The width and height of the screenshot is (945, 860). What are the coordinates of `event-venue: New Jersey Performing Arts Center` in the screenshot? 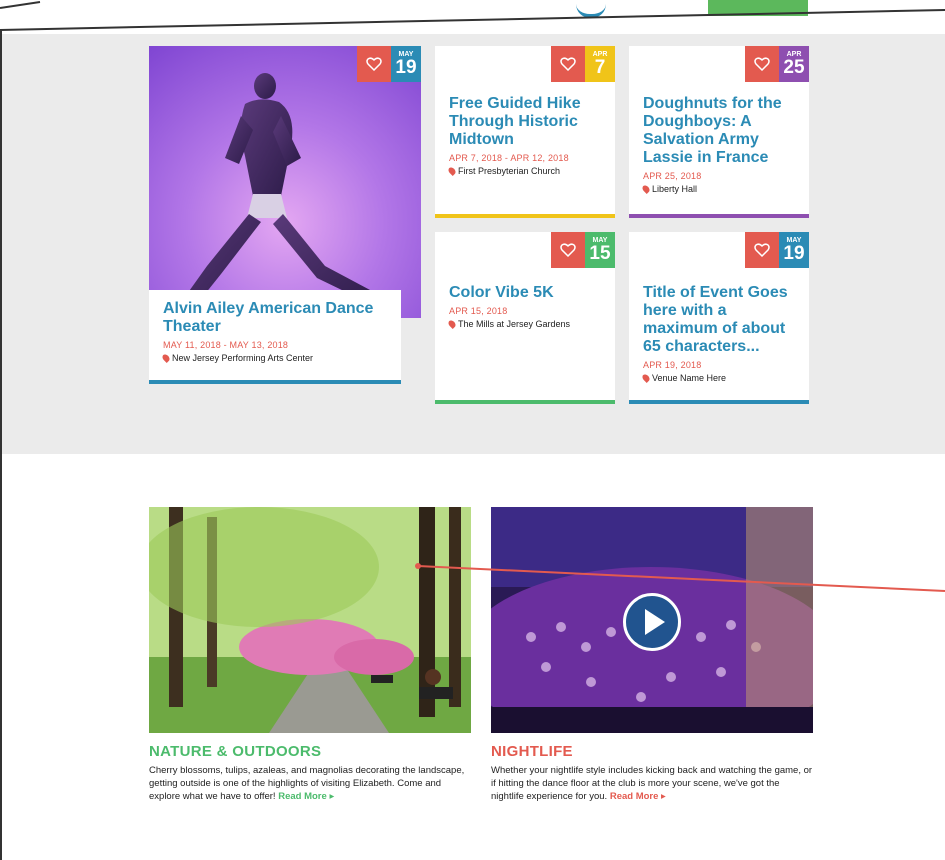 It's located at (275, 358).